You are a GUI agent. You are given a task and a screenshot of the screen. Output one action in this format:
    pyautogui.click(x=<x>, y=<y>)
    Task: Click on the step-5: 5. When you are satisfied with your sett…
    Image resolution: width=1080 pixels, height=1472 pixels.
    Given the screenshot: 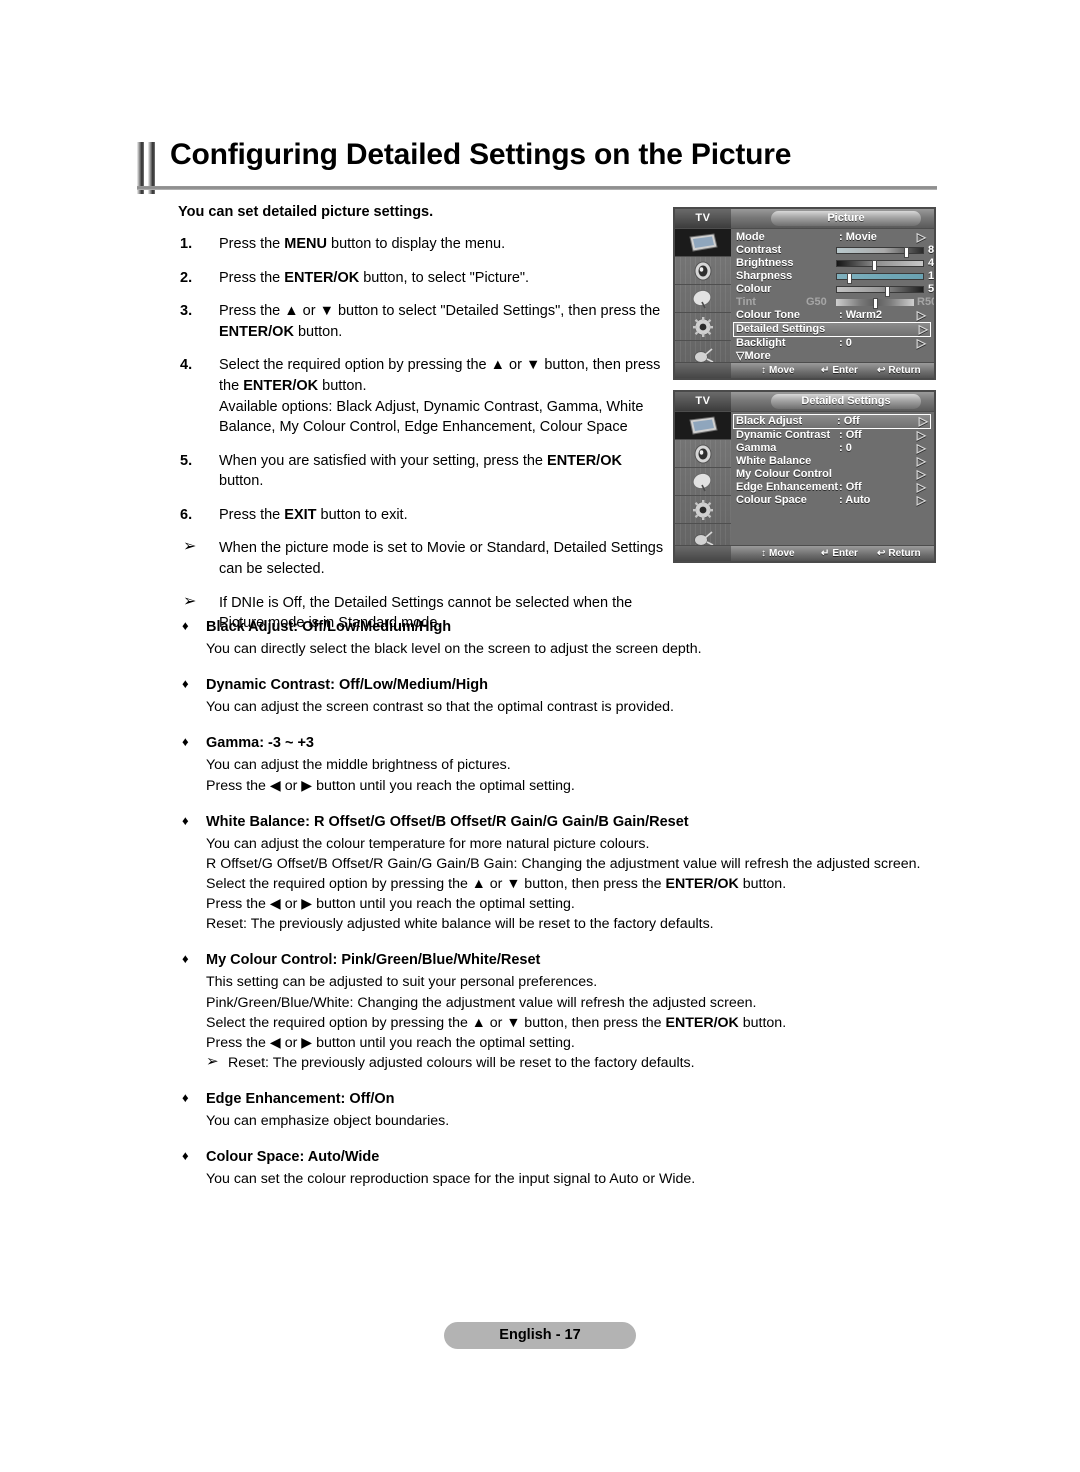 What is the action you would take?
    pyautogui.click(x=424, y=471)
    